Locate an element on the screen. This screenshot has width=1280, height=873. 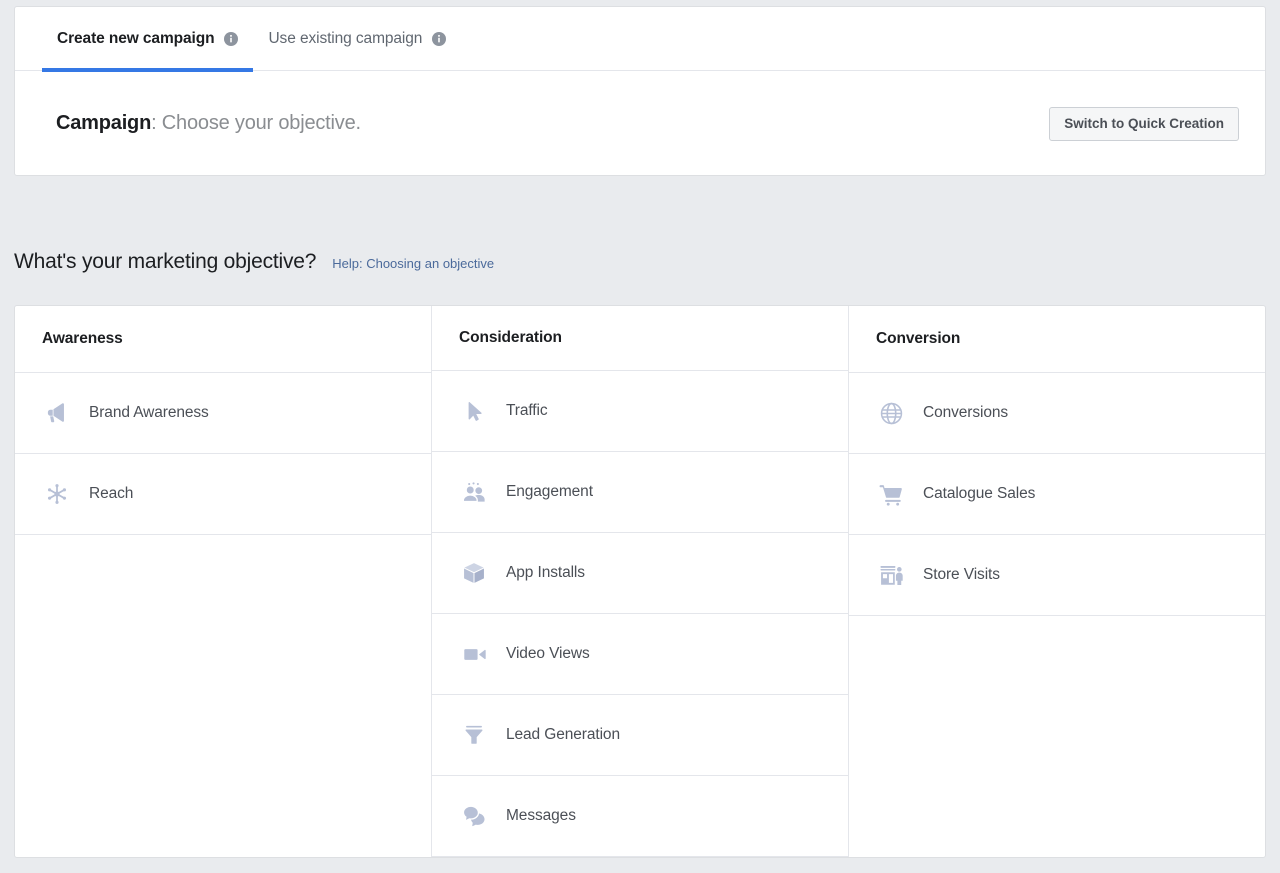
funnel-icon is located at coordinates (474, 735).